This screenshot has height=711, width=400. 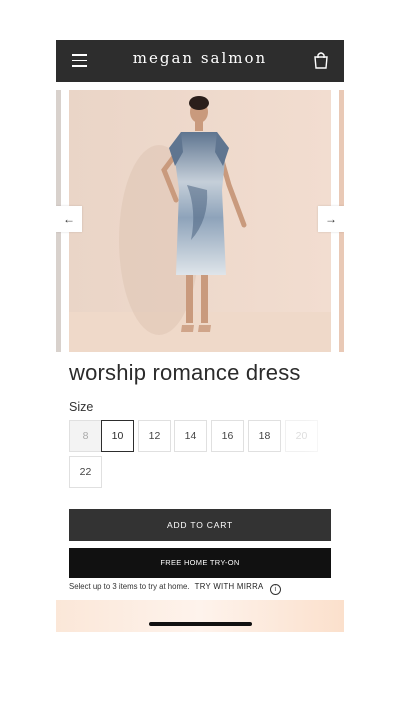 What do you see at coordinates (85, 436) in the screenshot?
I see `size-option-8: 8` at bounding box center [85, 436].